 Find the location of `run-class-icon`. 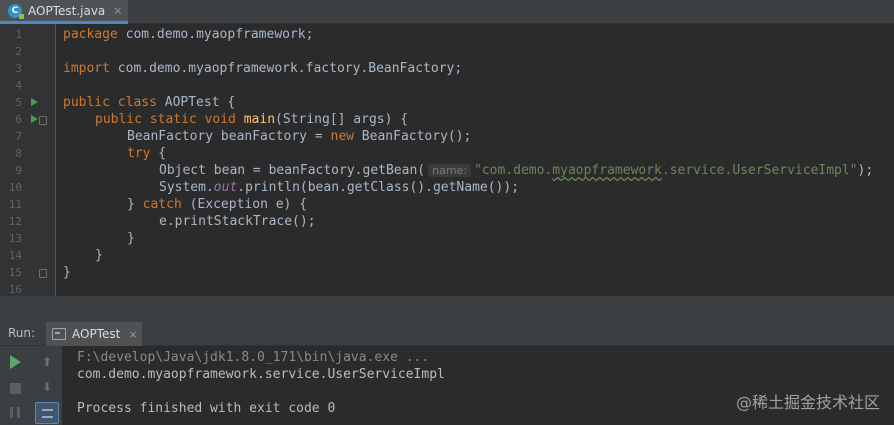

run-class-icon is located at coordinates (34, 102).